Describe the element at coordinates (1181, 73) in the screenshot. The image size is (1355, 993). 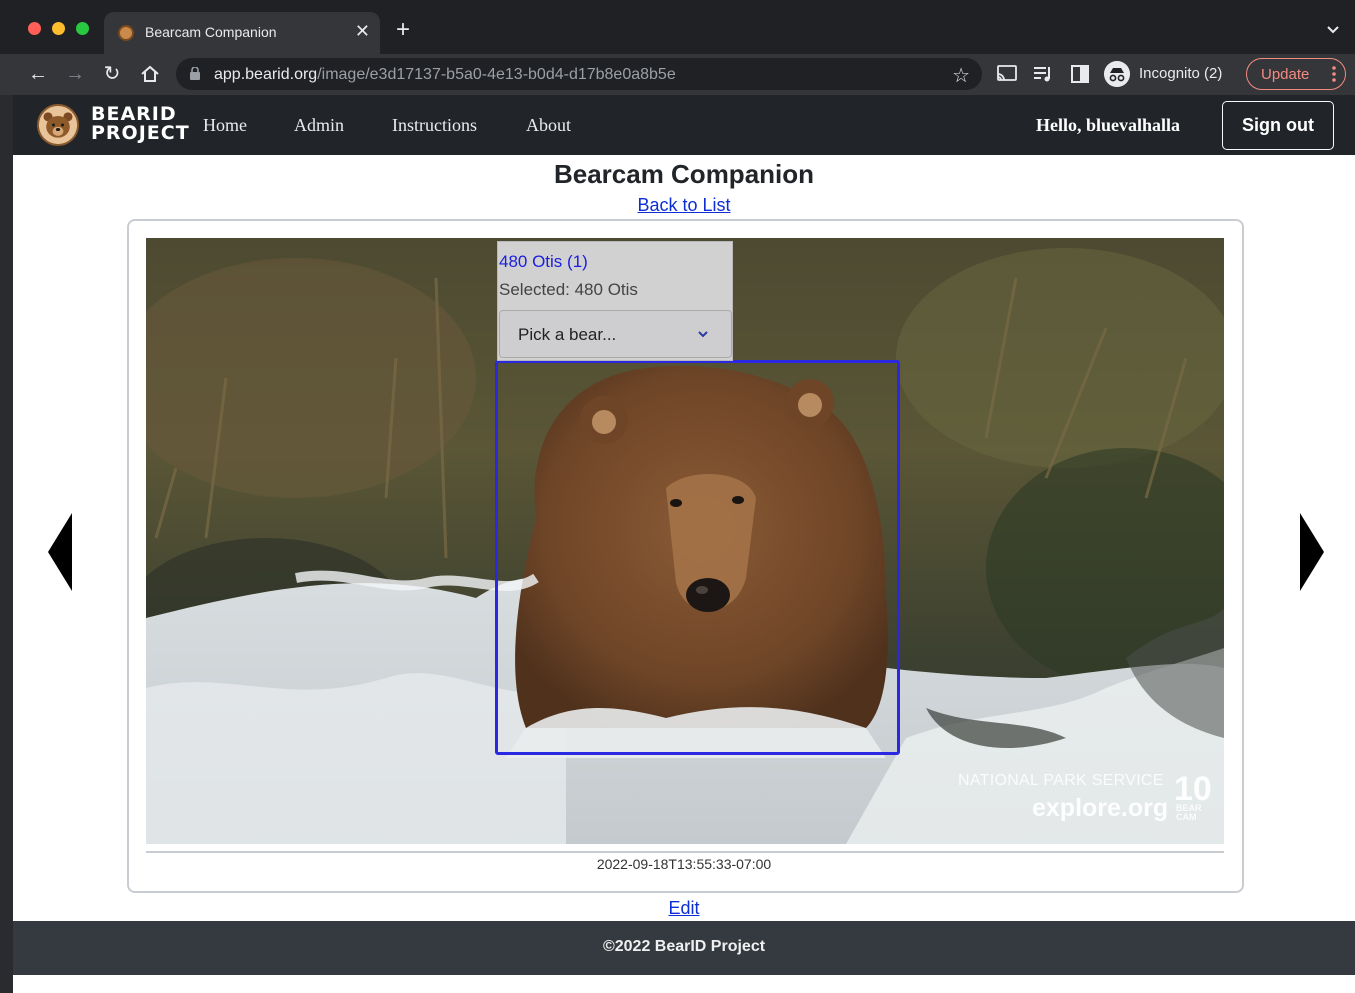
I see `incognito-label: Incognito (2)` at that location.